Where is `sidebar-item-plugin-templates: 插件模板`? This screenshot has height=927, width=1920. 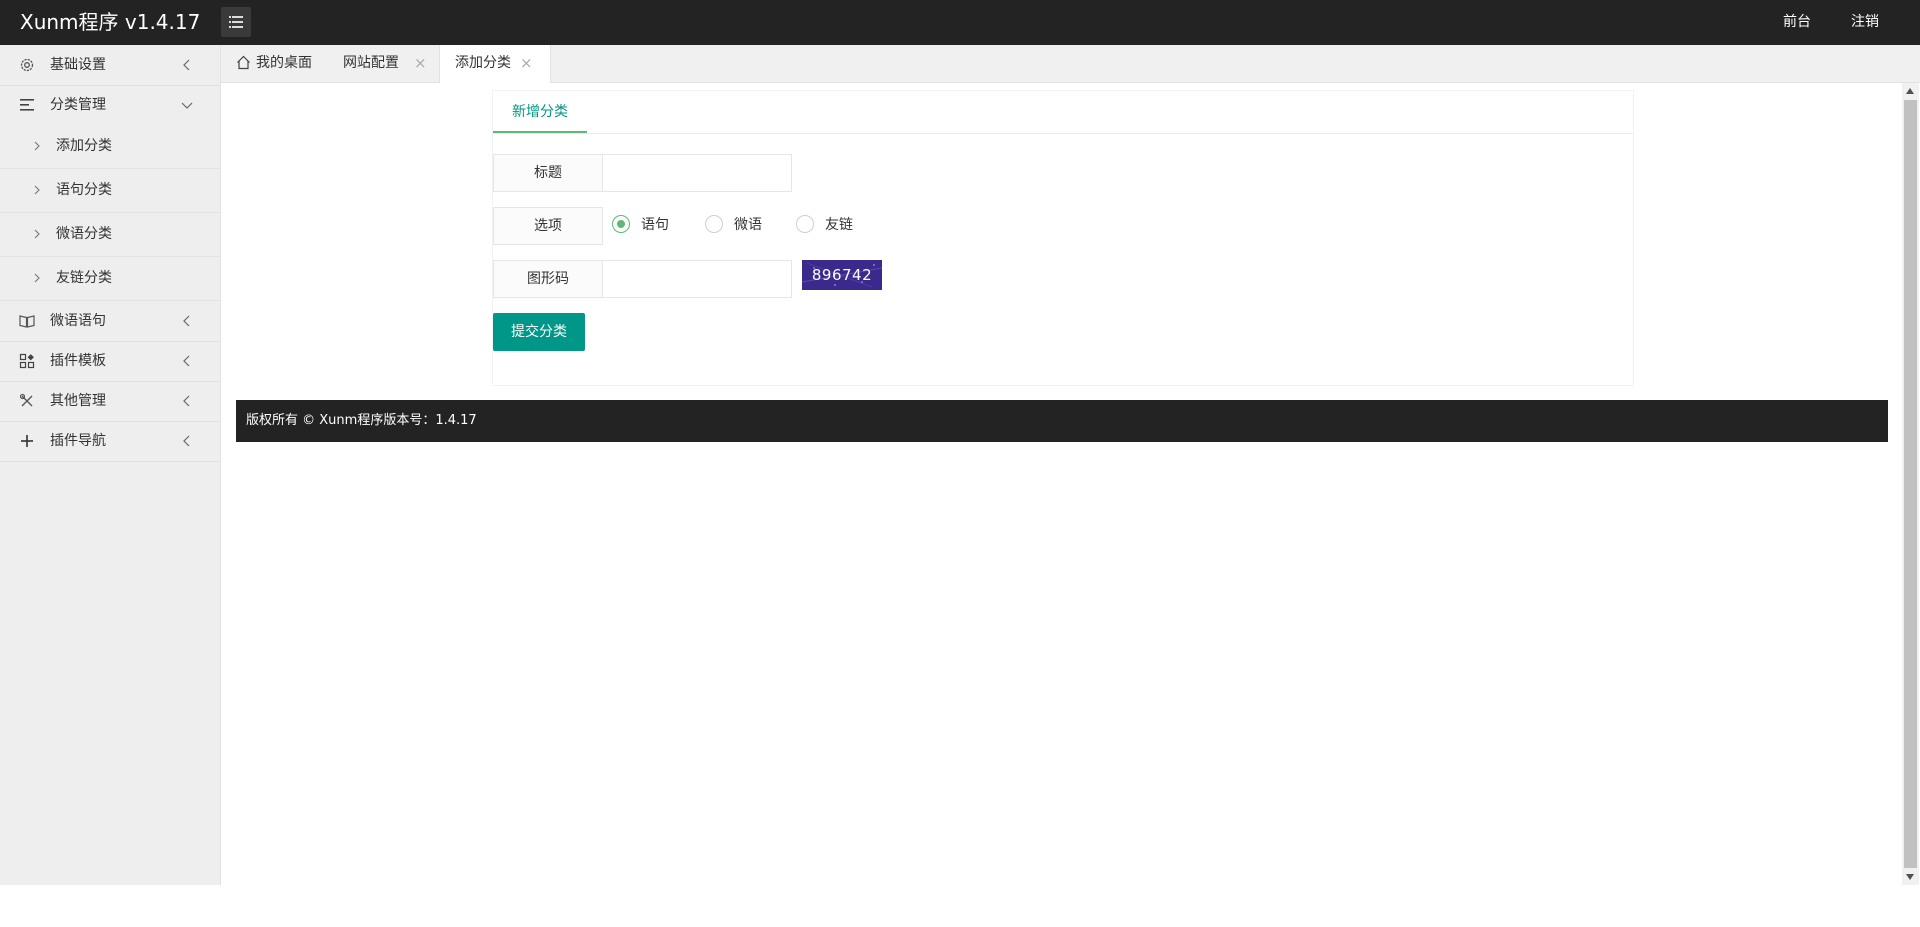 sidebar-item-plugin-templates: 插件模板 is located at coordinates (110, 361).